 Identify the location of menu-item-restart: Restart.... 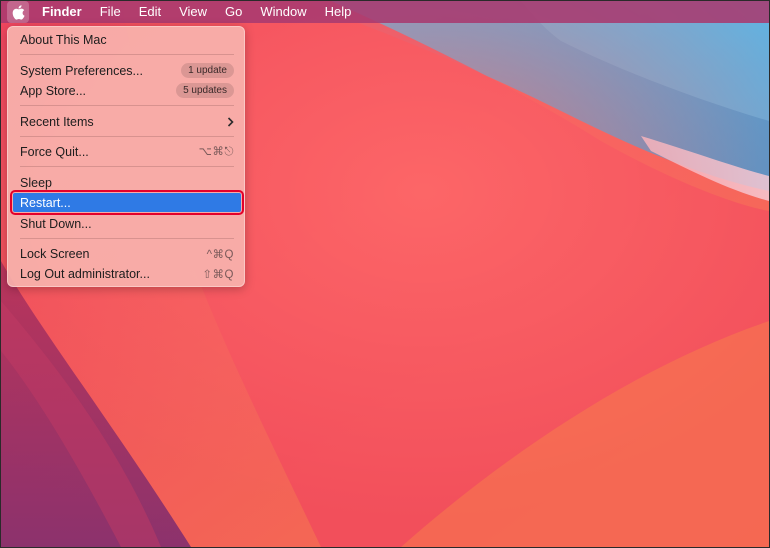
(127, 202).